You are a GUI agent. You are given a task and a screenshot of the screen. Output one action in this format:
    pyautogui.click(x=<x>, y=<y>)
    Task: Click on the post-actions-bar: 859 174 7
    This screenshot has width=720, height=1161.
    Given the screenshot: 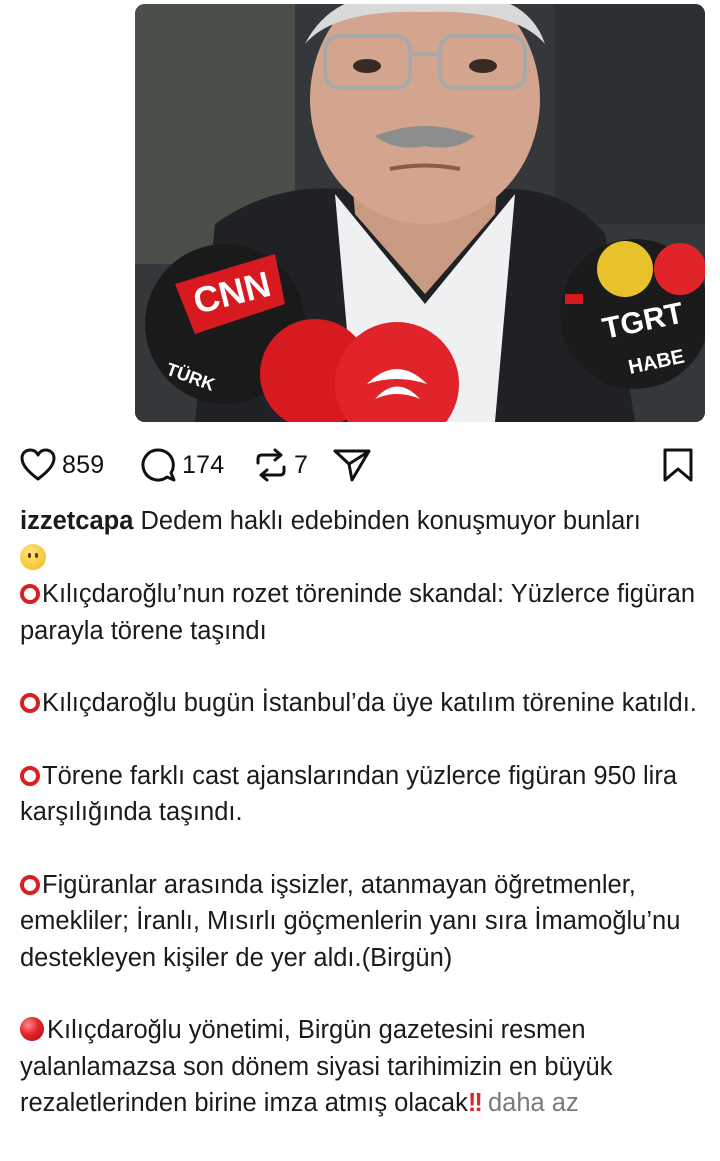 What is the action you would take?
    pyautogui.click(x=360, y=465)
    